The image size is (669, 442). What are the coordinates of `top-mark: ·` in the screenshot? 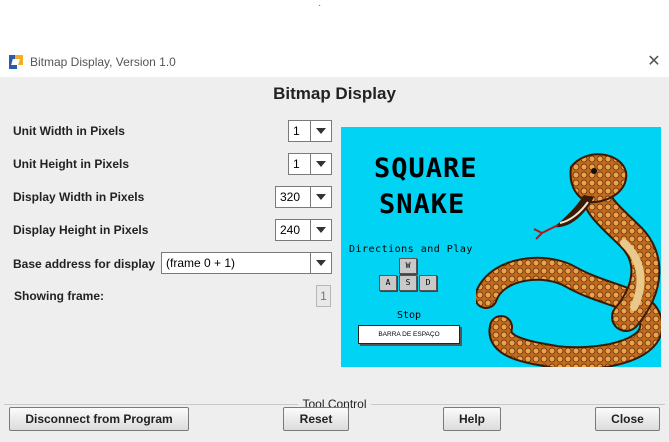 It's located at (320, 5).